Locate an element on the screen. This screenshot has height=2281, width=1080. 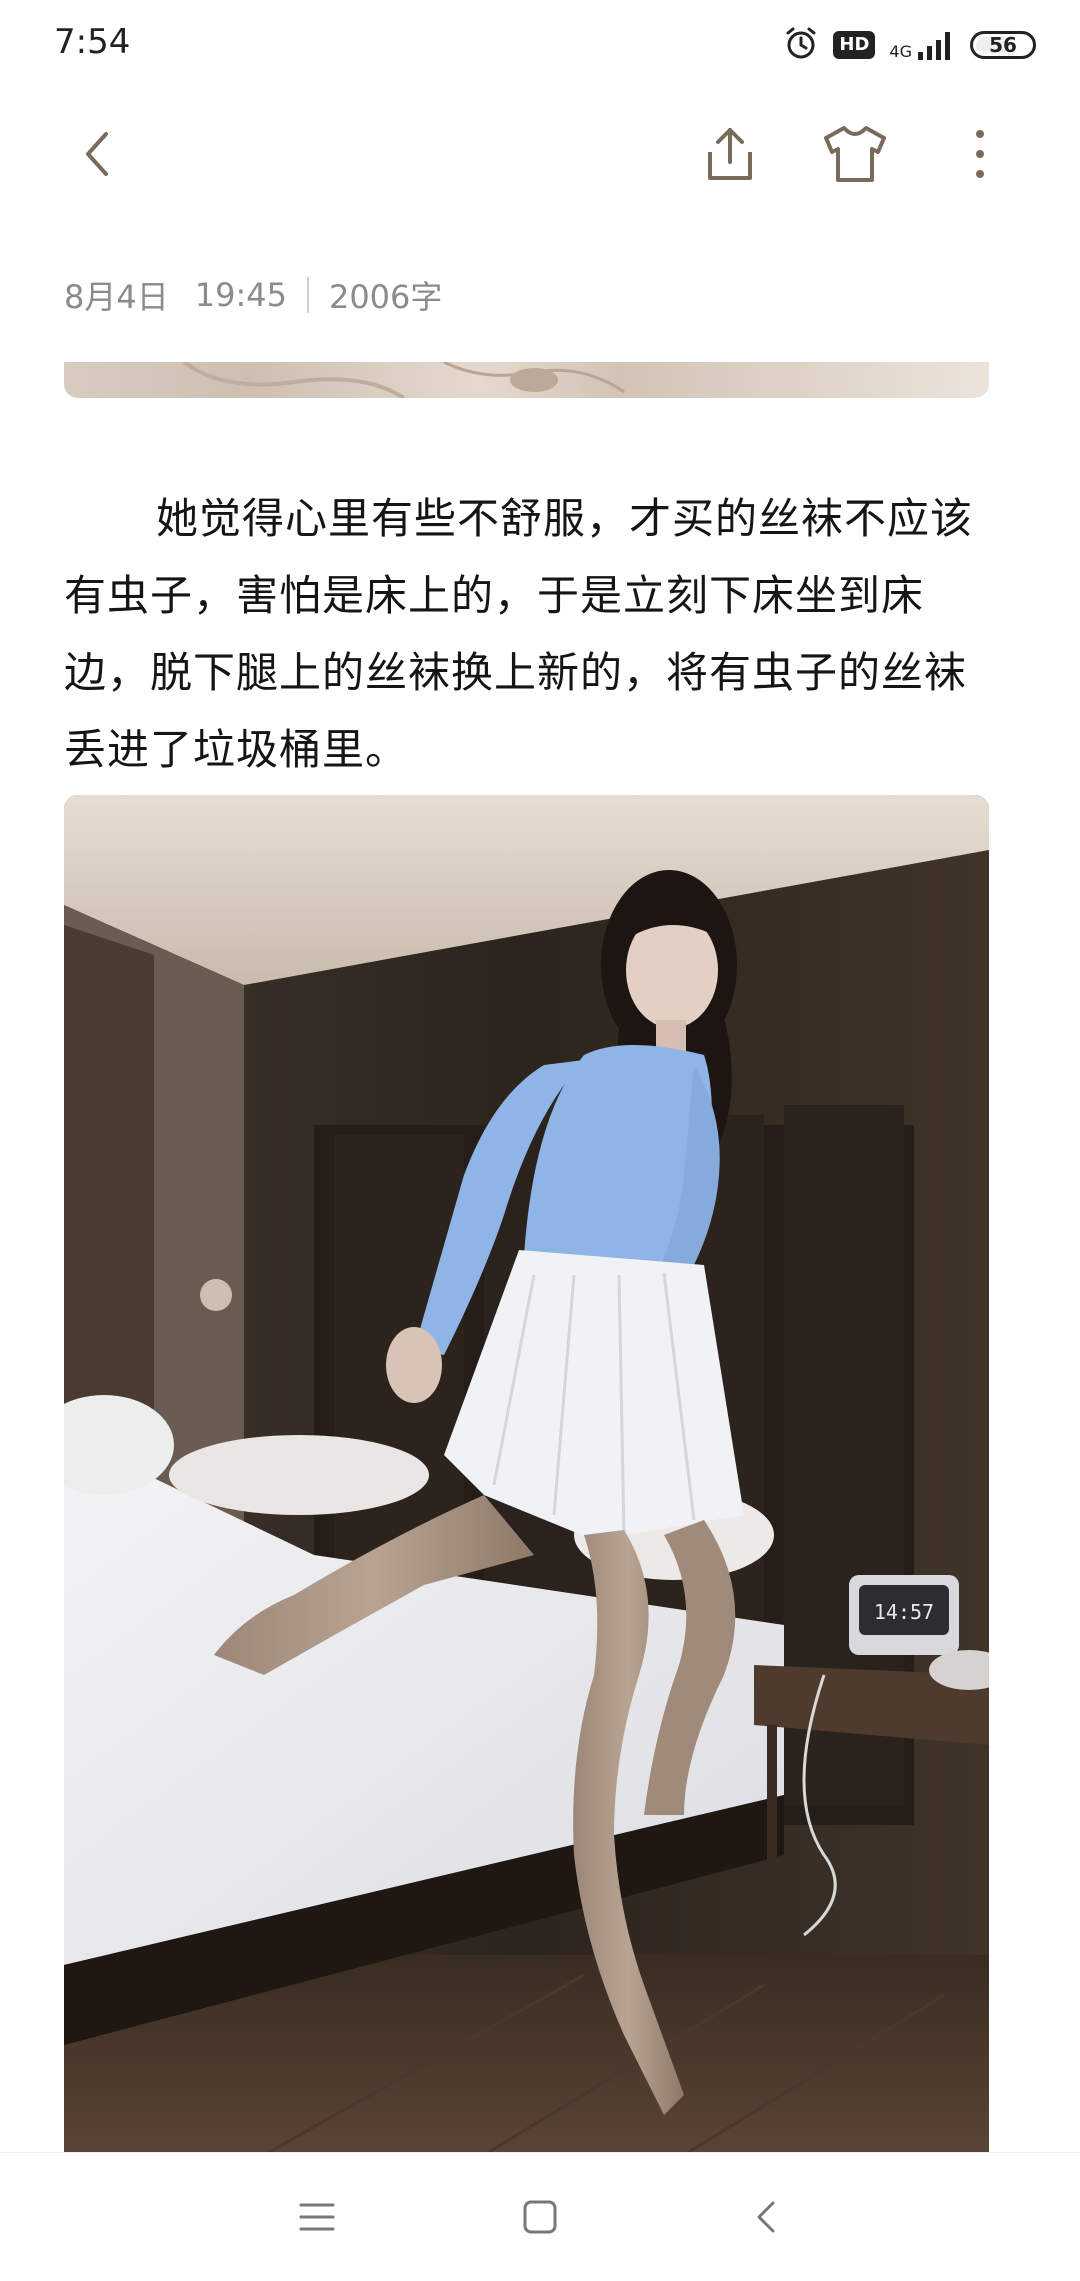
note-time: 19:45 is located at coordinates (240, 295).